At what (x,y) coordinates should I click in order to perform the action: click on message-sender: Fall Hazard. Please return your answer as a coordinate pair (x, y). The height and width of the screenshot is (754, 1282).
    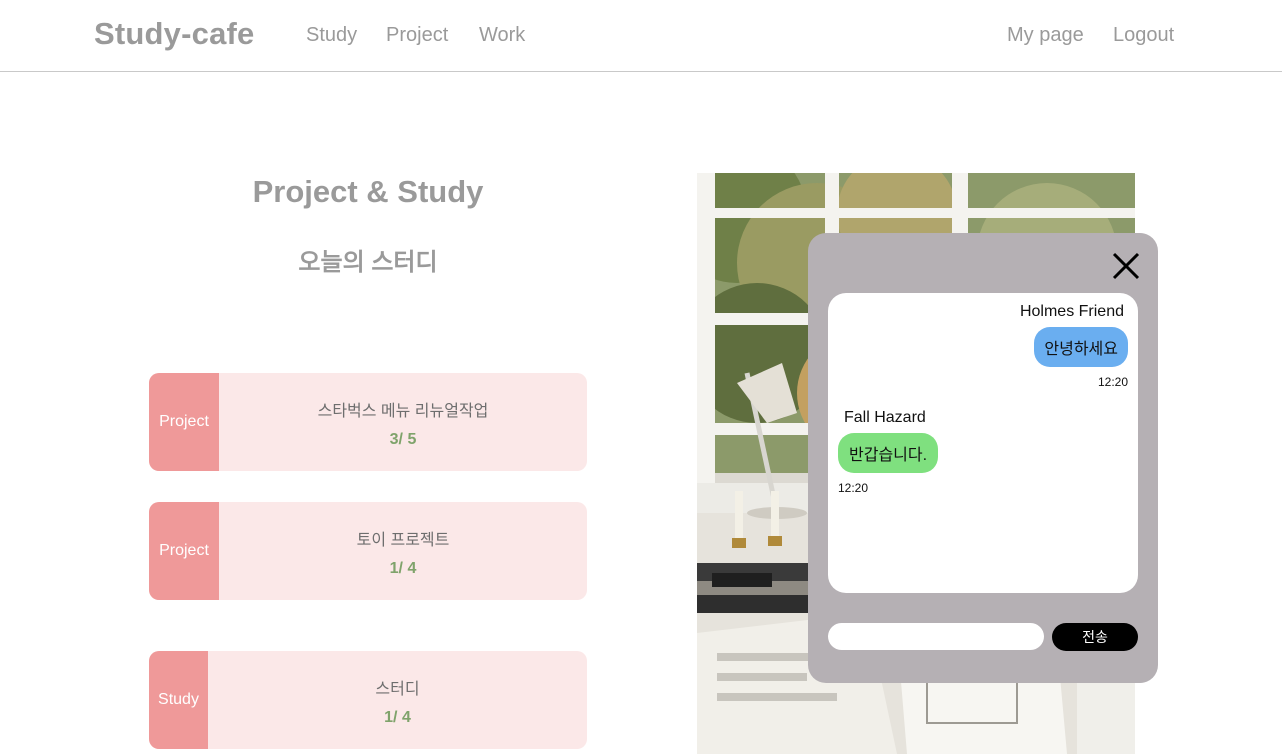
    Looking at the image, I should click on (885, 417).